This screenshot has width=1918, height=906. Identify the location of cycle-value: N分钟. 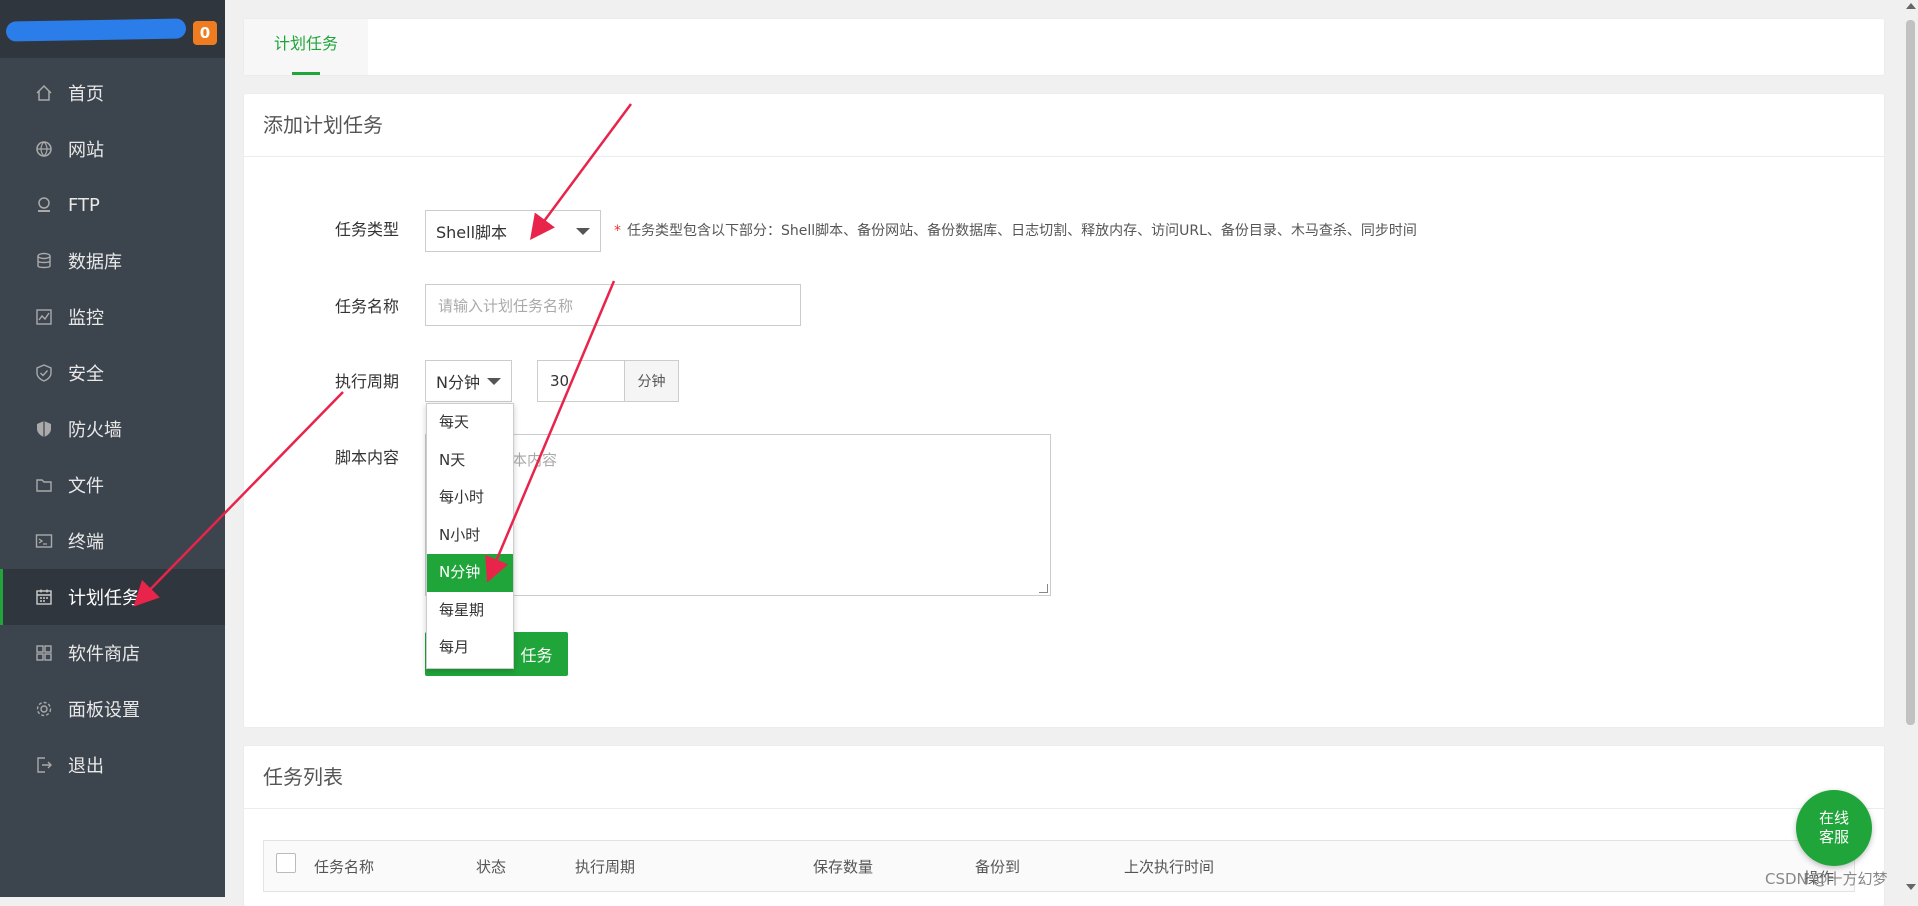
(458, 382).